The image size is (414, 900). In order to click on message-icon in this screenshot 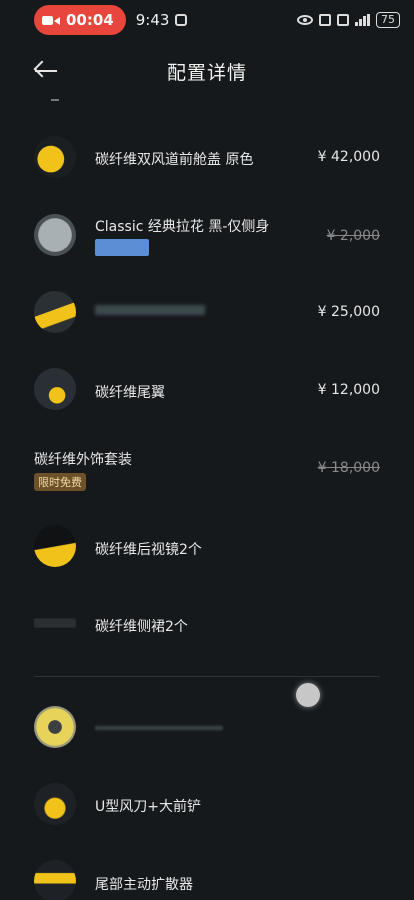, I will do `click(181, 20)`.